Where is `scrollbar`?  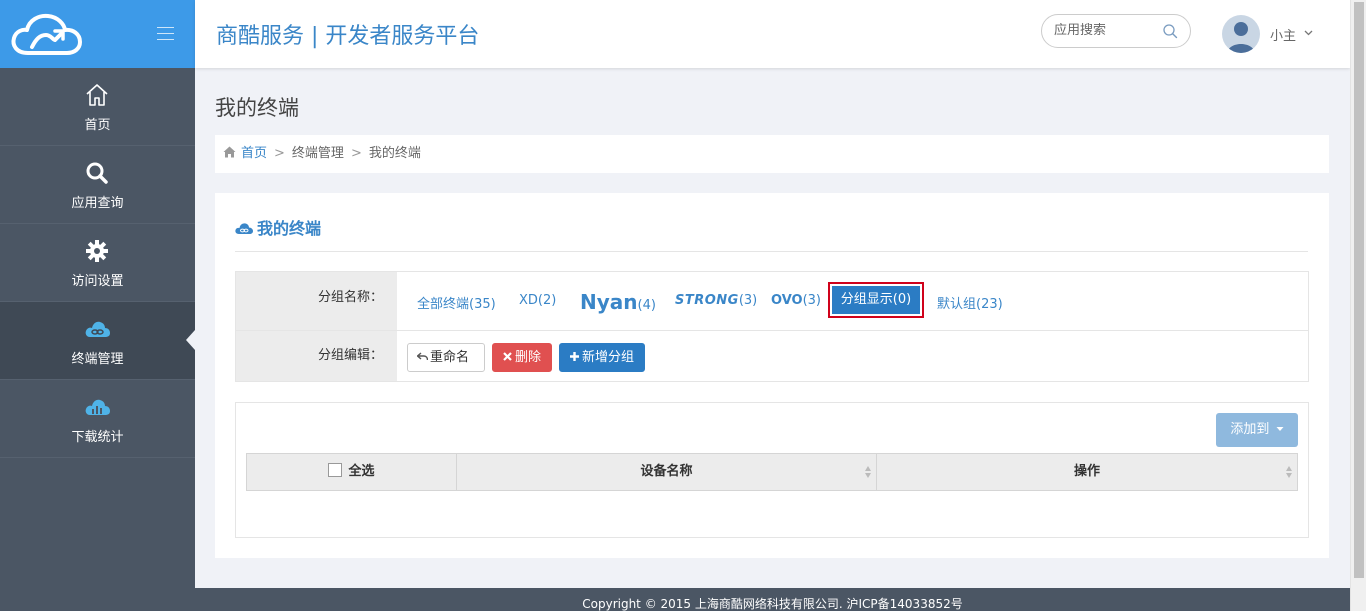 scrollbar is located at coordinates (1358, 305).